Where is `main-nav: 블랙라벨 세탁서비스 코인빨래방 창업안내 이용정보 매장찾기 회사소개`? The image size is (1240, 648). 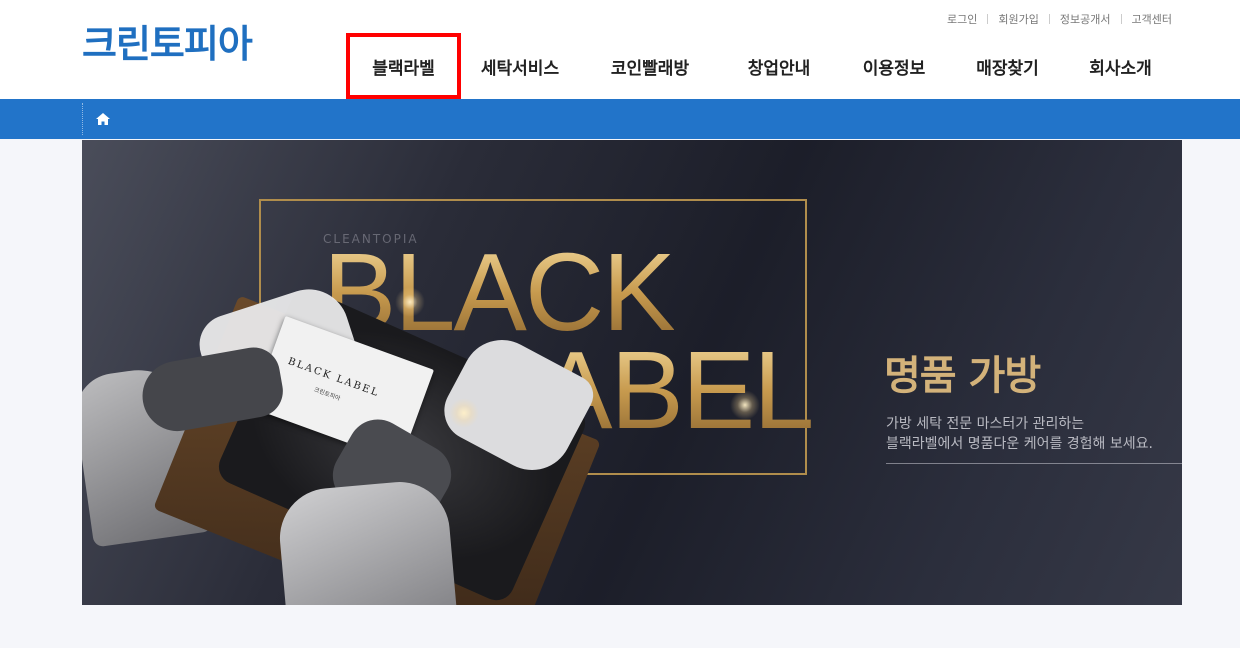 main-nav: 블랙라벨 세탁서비스 코인빨래방 창업안내 이용정보 매장찾기 회사소개 is located at coordinates (761, 66).